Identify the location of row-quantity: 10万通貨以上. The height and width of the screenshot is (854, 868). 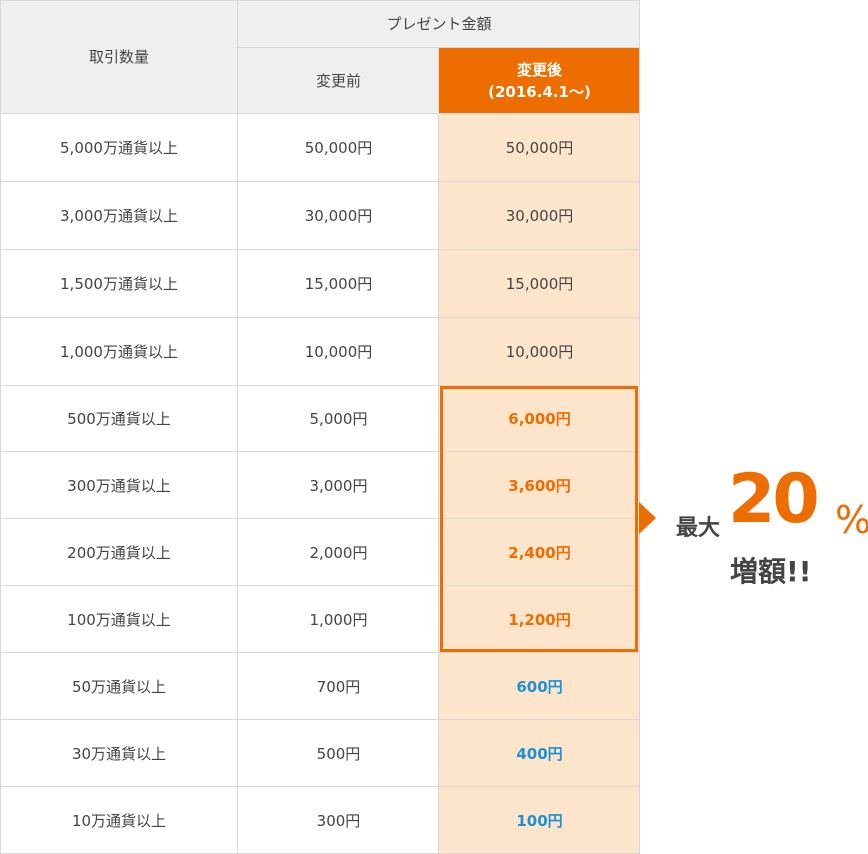
(119, 820).